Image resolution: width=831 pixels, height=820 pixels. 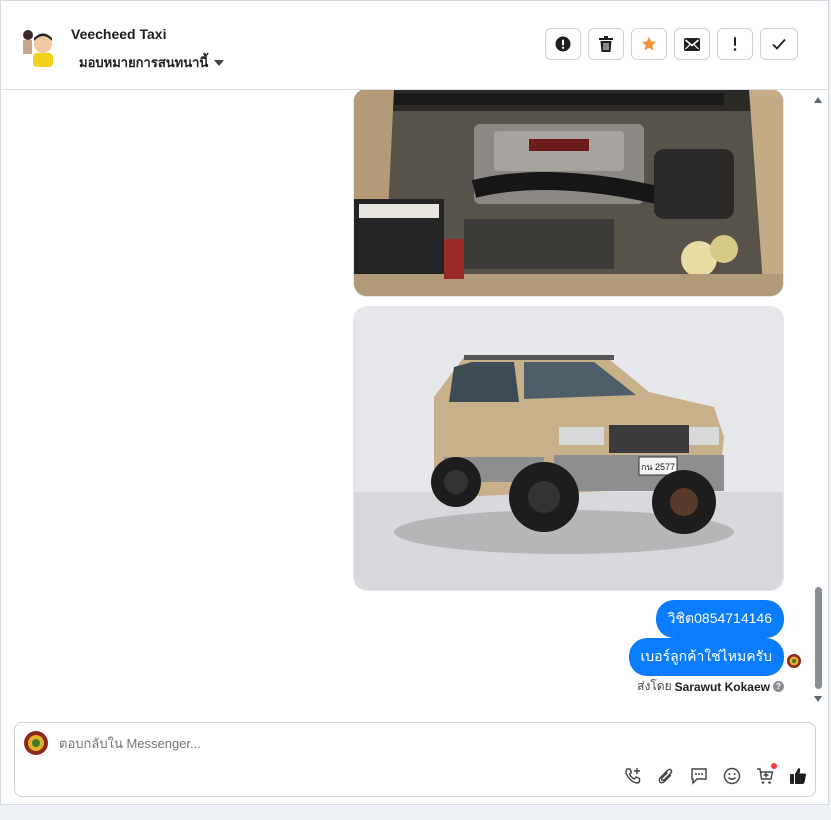 I want to click on license-plate: กน 2577, so click(x=658, y=467).